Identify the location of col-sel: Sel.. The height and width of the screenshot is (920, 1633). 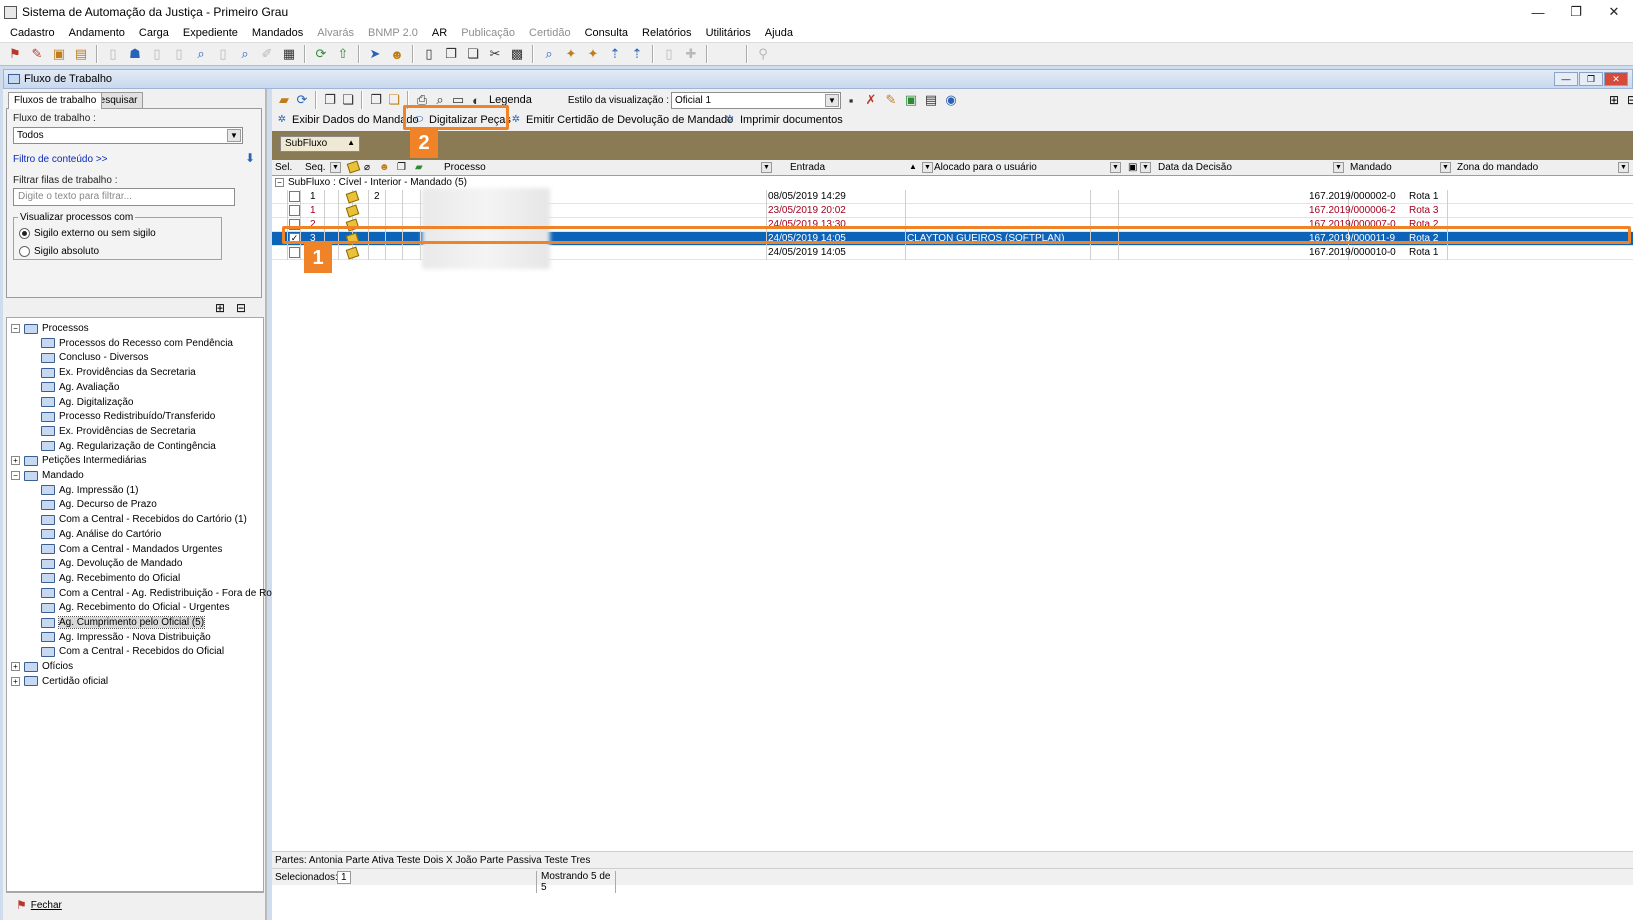
(283, 167).